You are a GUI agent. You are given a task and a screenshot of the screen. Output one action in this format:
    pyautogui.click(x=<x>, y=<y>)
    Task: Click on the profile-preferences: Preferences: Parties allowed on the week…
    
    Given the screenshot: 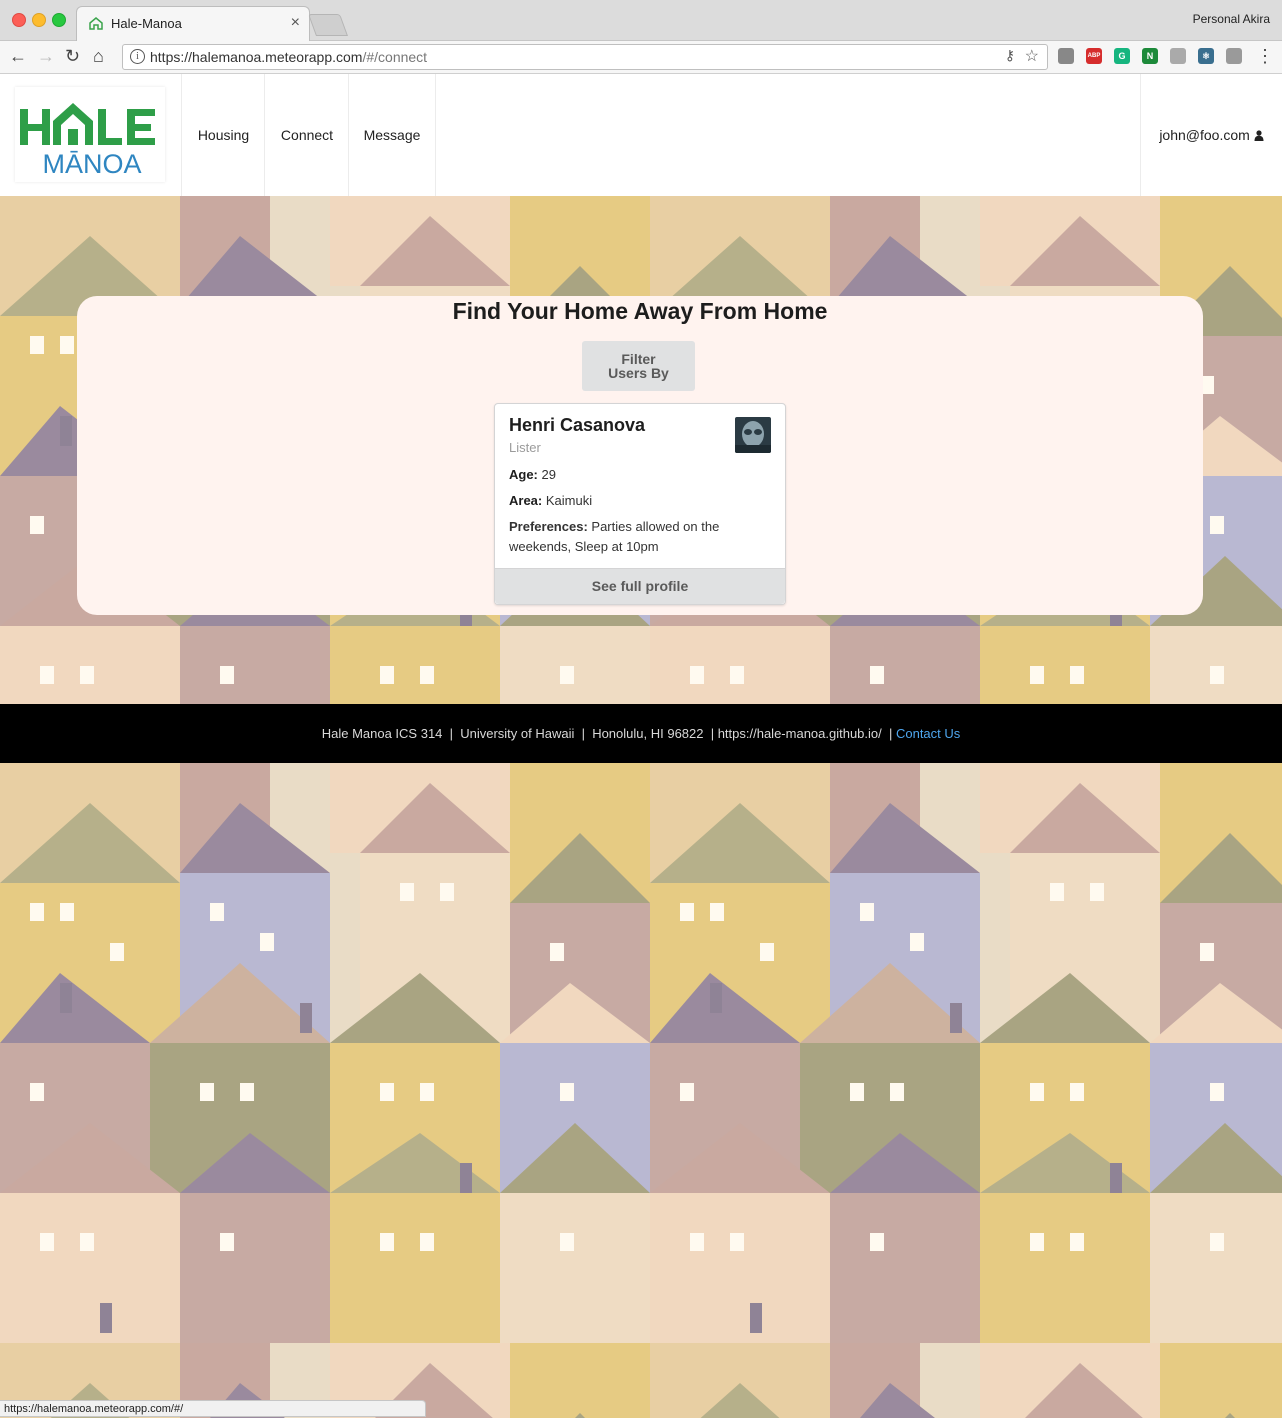 What is the action you would take?
    pyautogui.click(x=635, y=537)
    